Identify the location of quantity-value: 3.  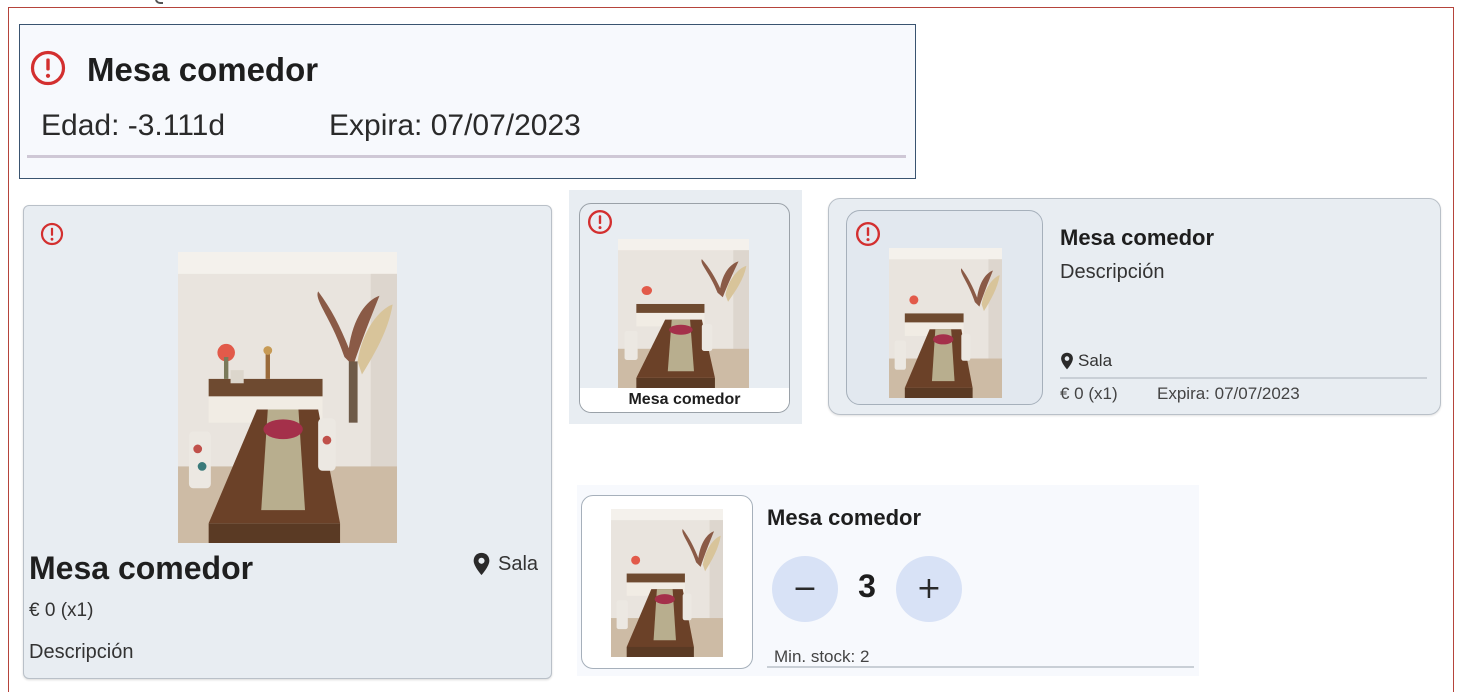
(867, 586).